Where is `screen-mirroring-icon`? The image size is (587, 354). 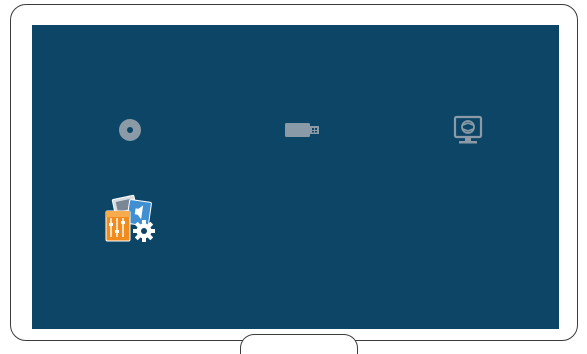 screen-mirroring-icon is located at coordinates (468, 129).